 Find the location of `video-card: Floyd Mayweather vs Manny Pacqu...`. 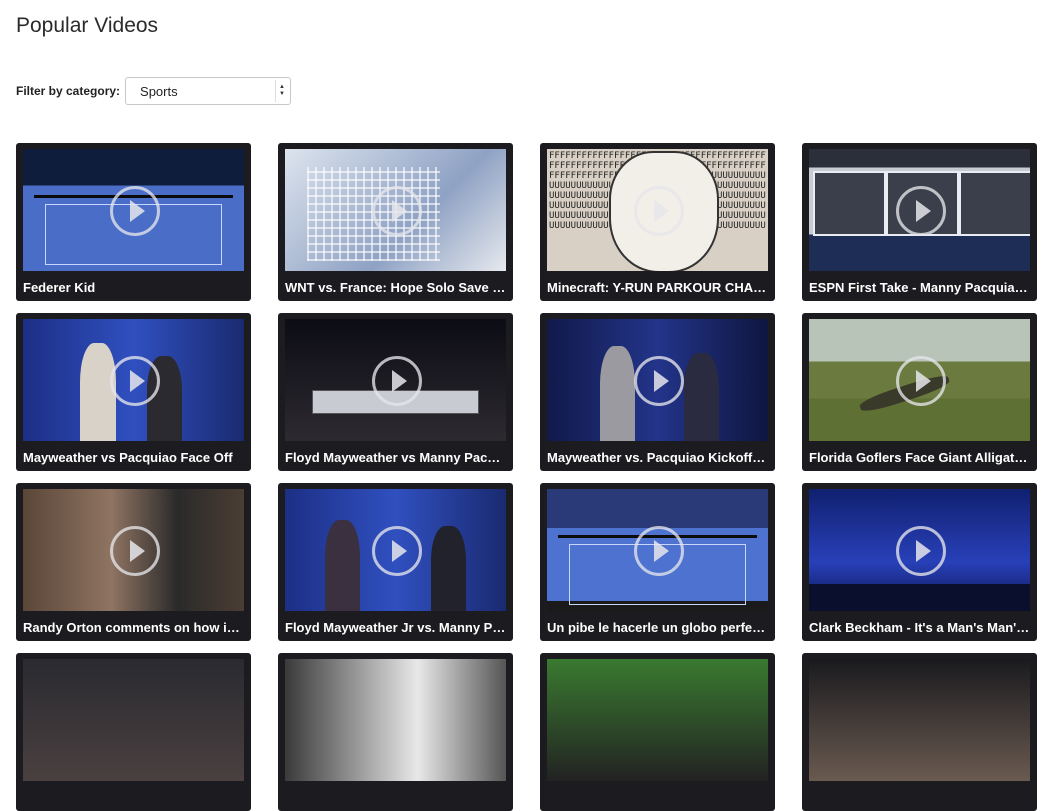

video-card: Floyd Mayweather vs Manny Pacqu... is located at coordinates (395, 392).